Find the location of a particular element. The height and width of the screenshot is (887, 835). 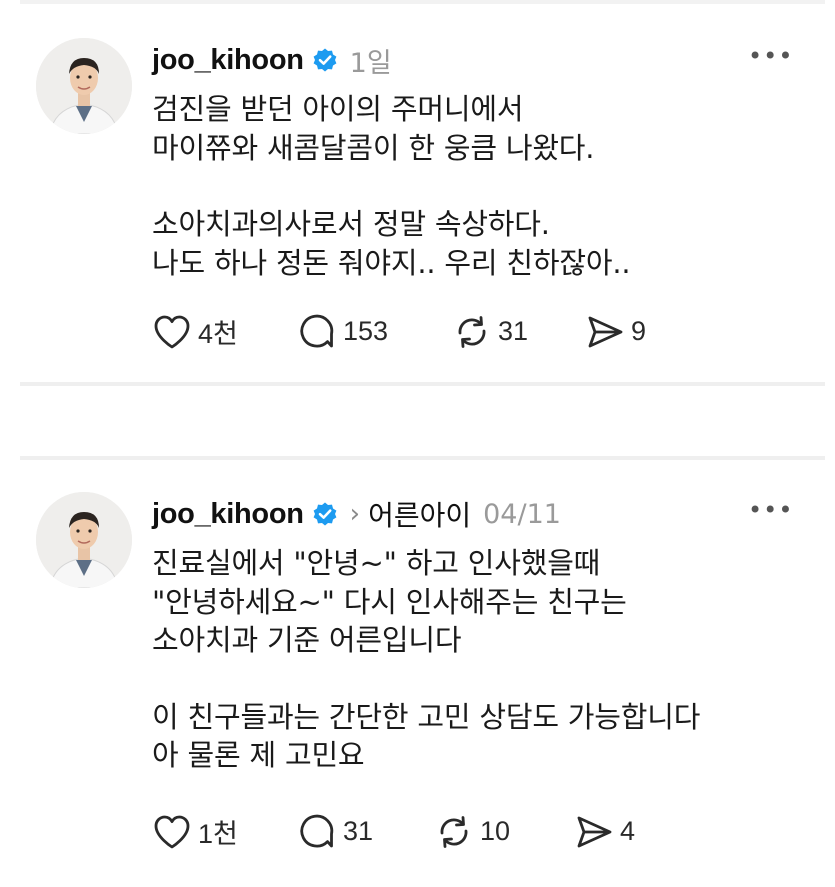

post-line: 검진을 받던 아이의 주머니에서 is located at coordinates (338, 109).